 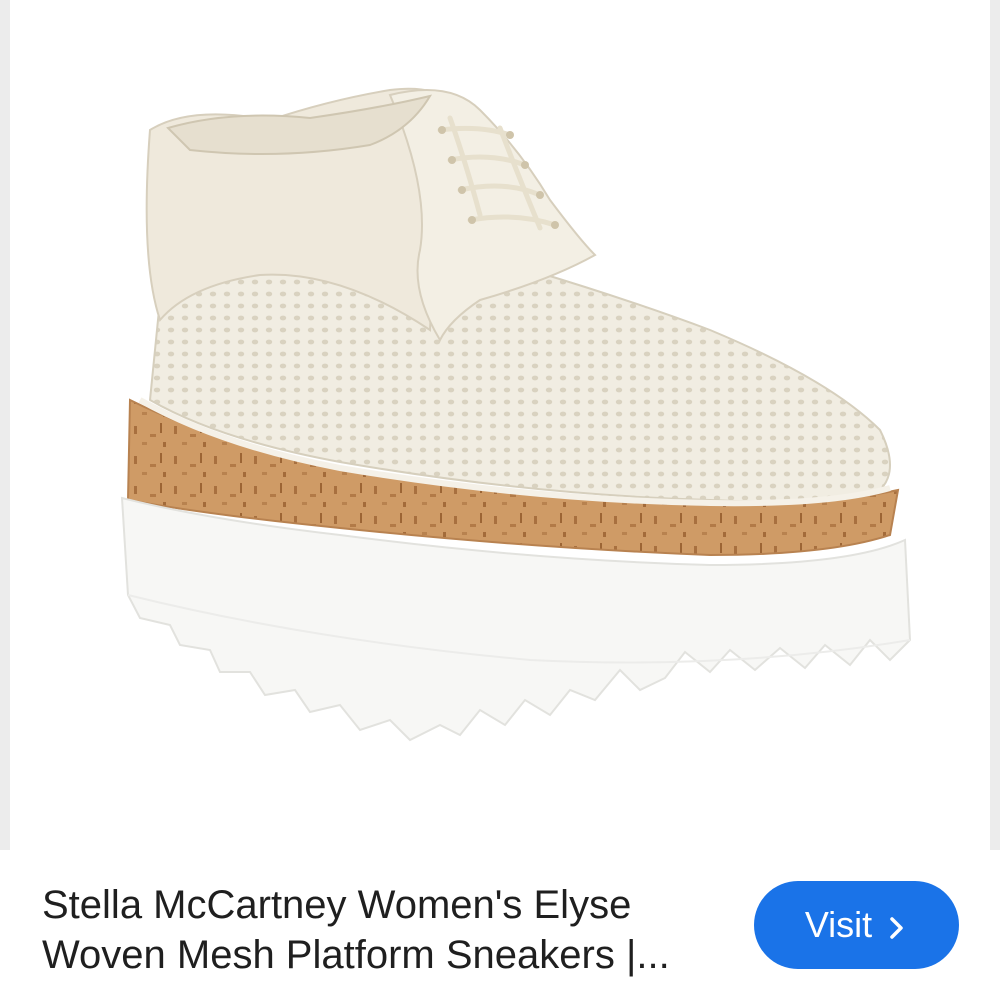 I want to click on visit-button-label: Visit, so click(x=838, y=924).